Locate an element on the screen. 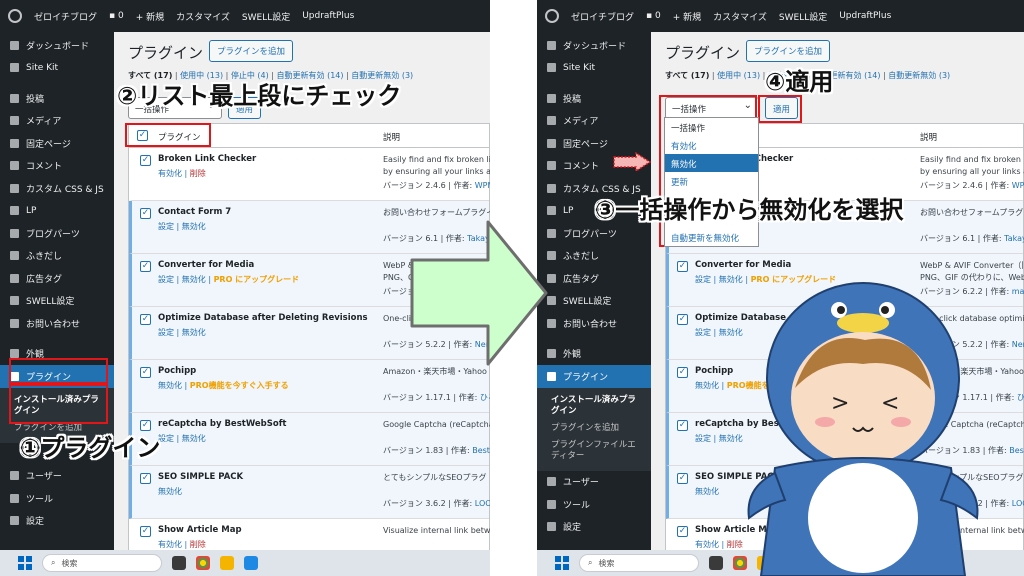  sidebar-item-blog-parts: ブログパーツ is located at coordinates (594, 233).